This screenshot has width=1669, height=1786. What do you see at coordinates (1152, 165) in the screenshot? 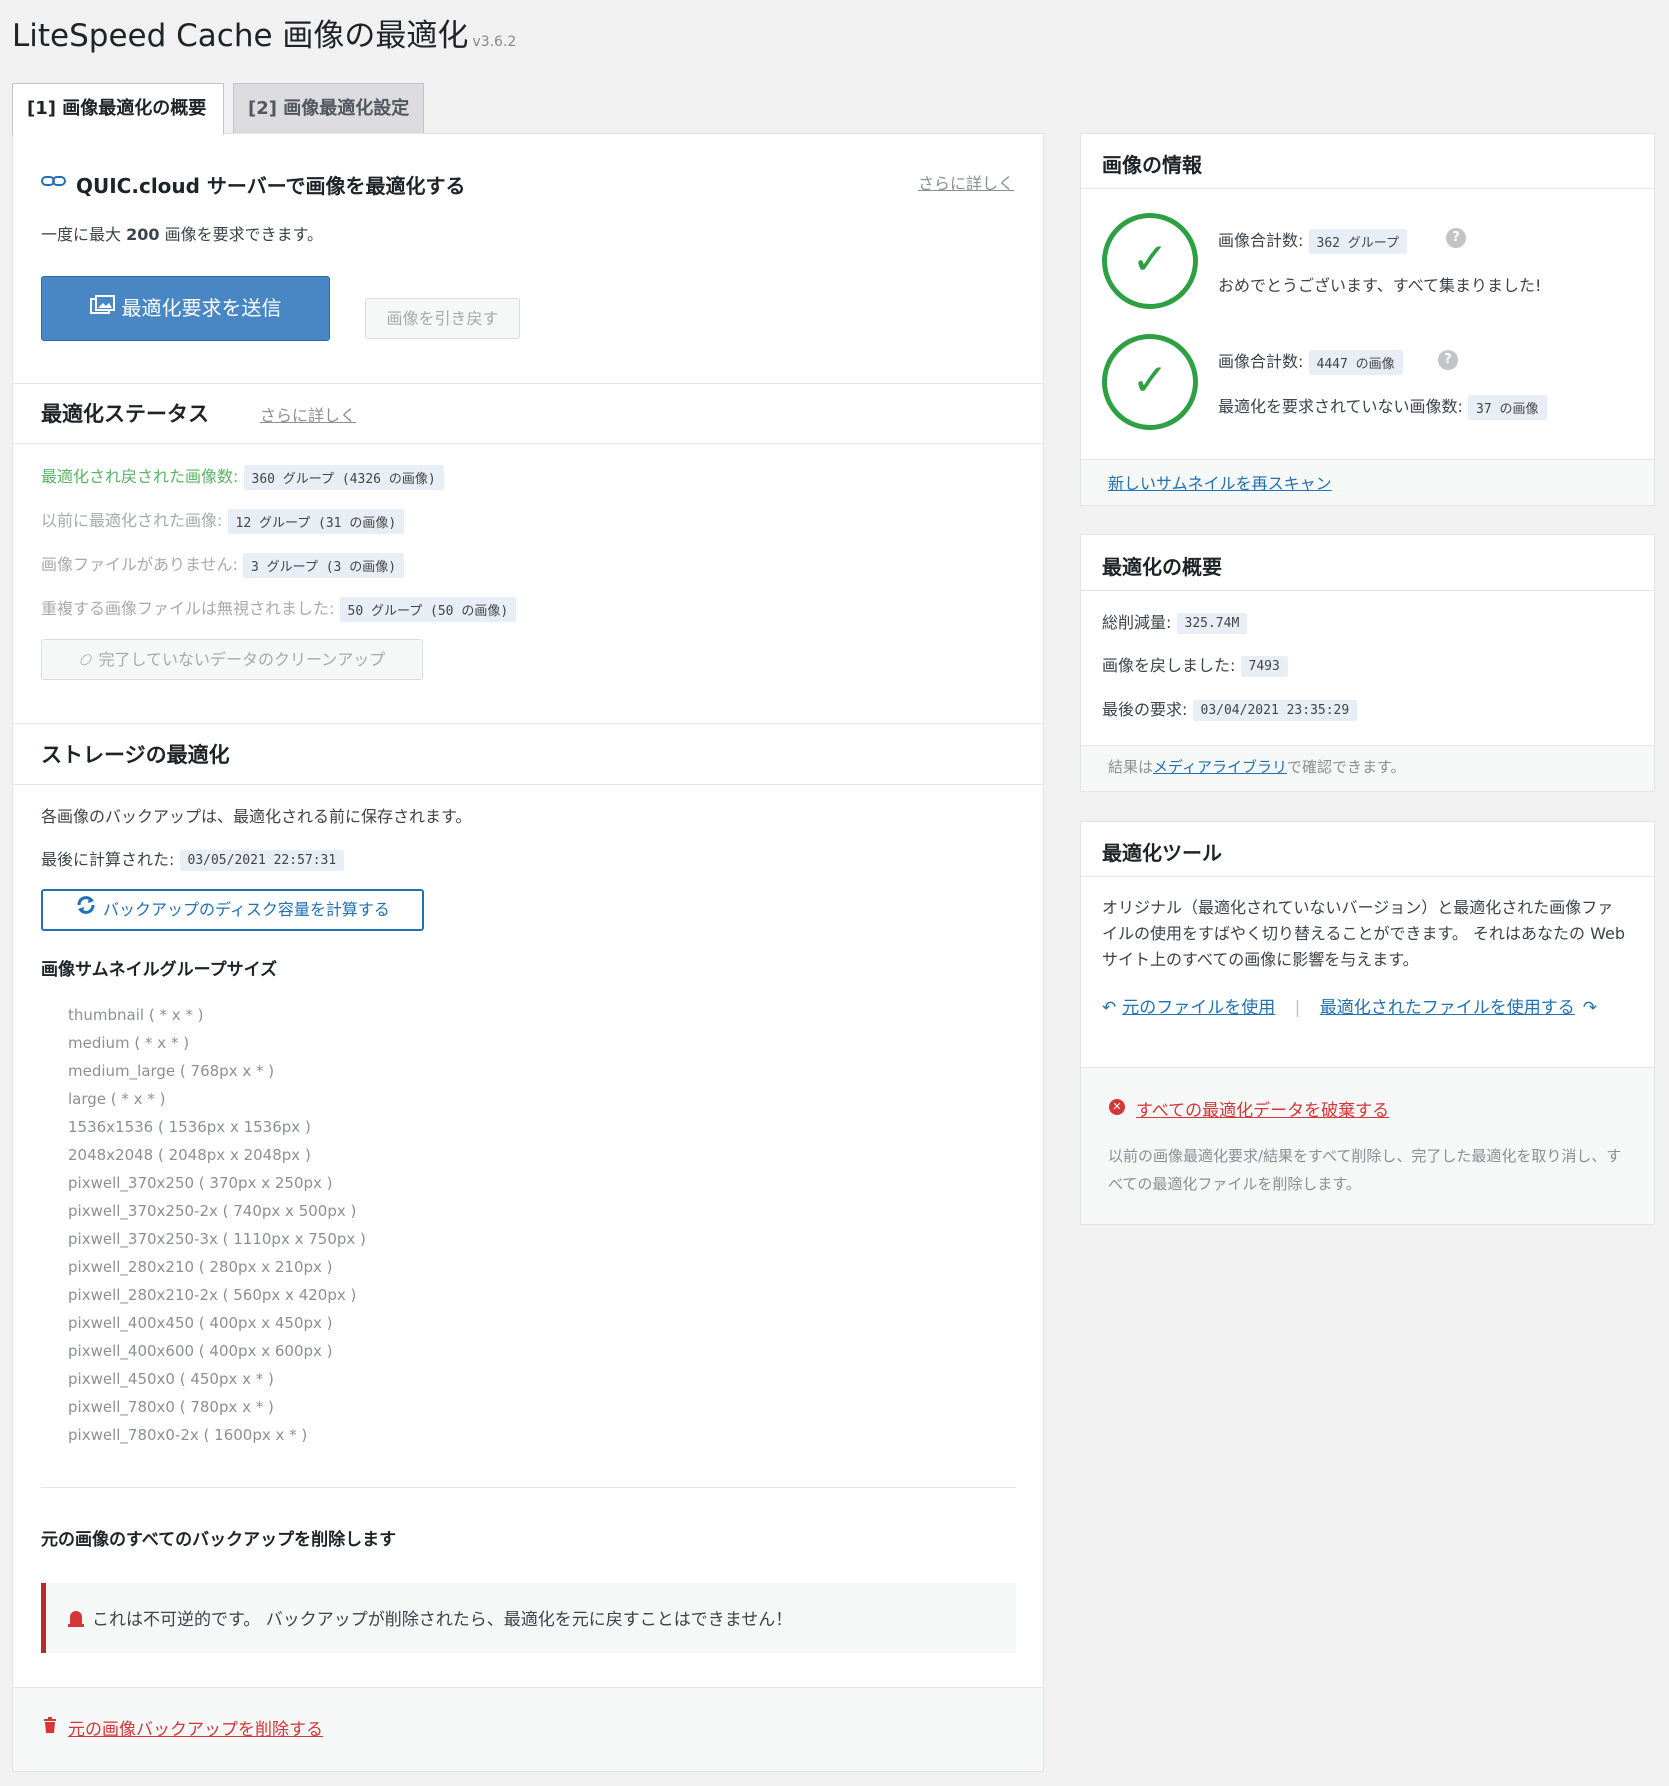
I see `image-info-heading: 画像の情報` at bounding box center [1152, 165].